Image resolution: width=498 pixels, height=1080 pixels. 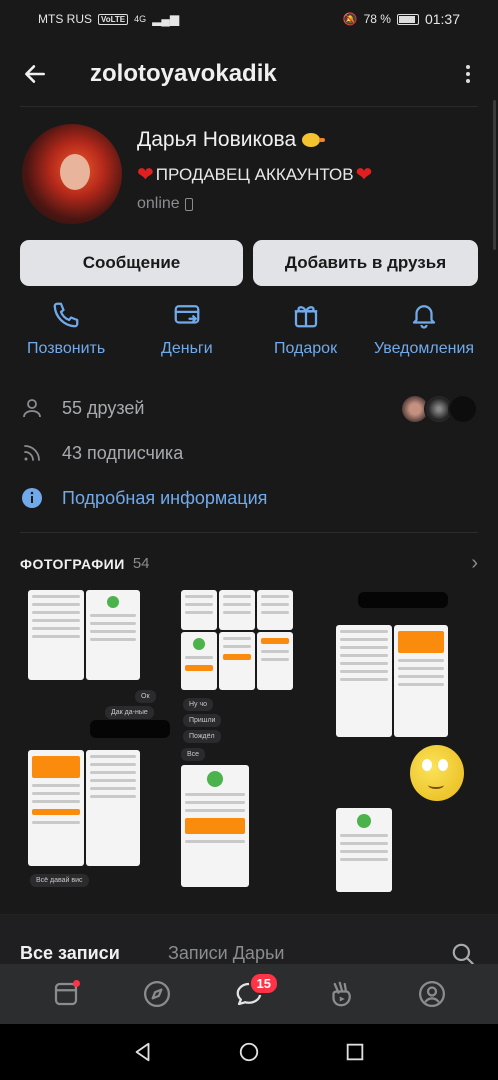 What do you see at coordinates (188, 204) in the screenshot?
I see `mobile-icon` at bounding box center [188, 204].